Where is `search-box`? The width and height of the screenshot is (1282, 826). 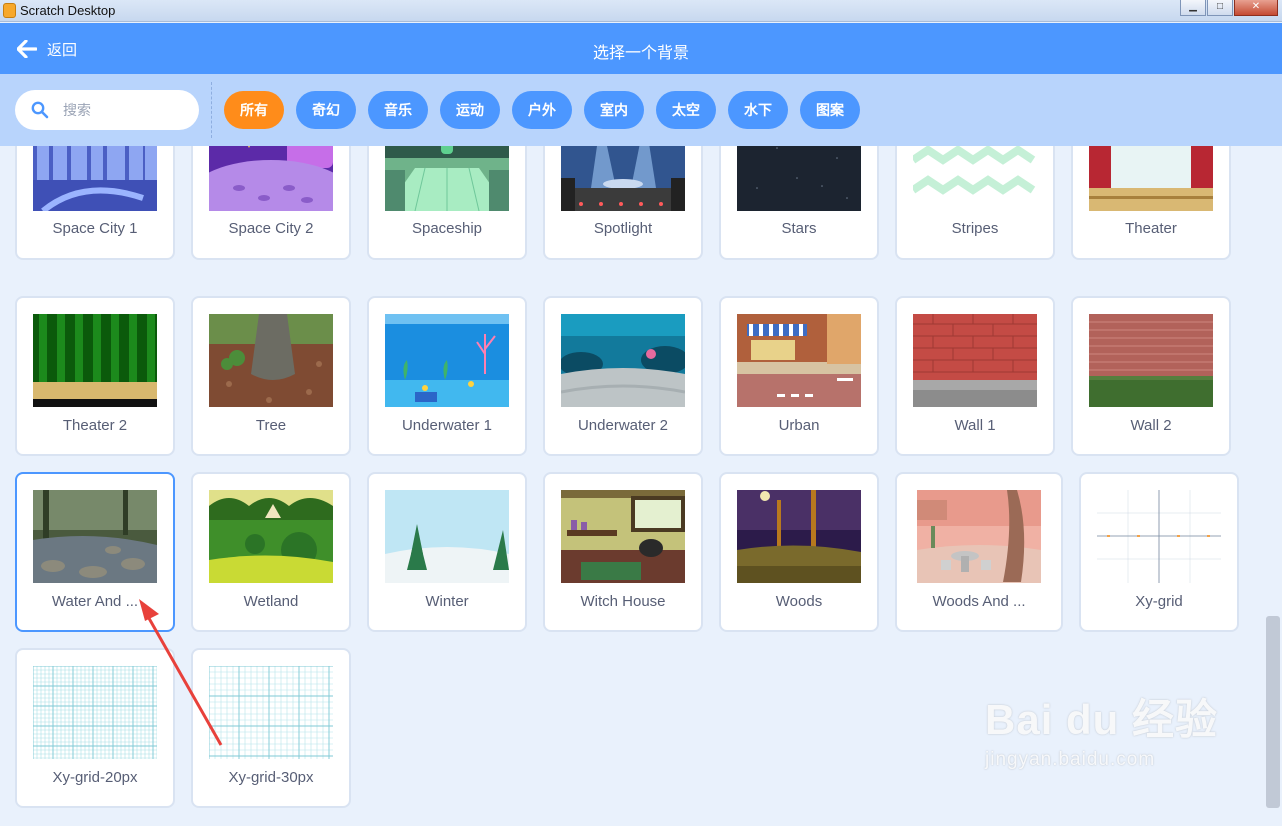
search-box is located at coordinates (107, 110).